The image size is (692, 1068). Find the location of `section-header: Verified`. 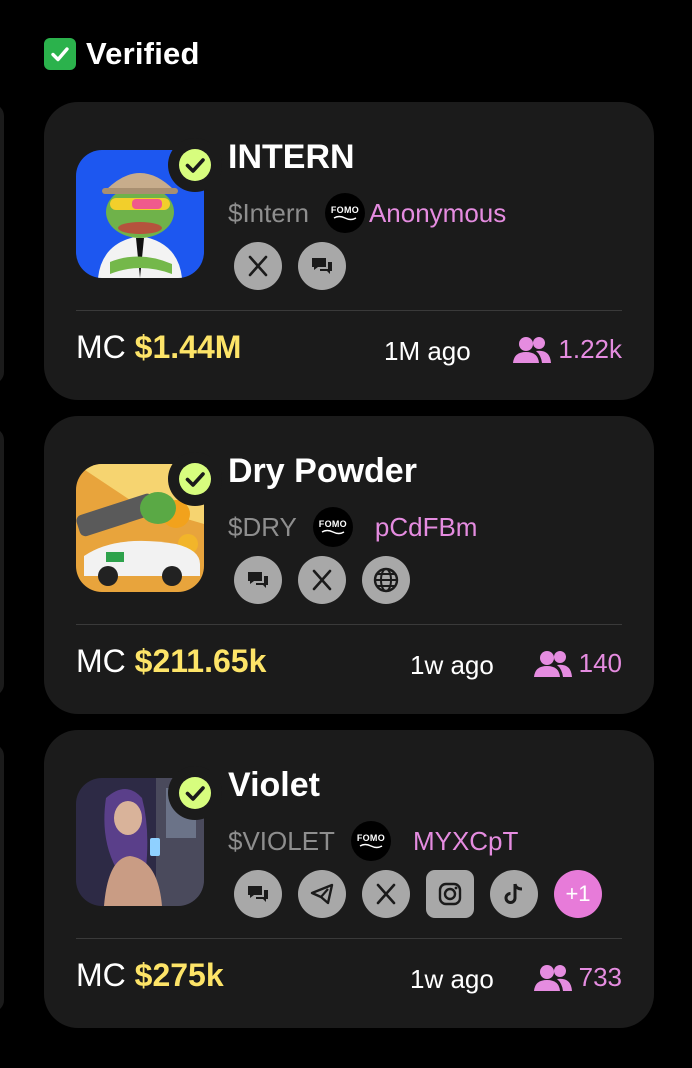

section-header: Verified is located at coordinates (122, 54).